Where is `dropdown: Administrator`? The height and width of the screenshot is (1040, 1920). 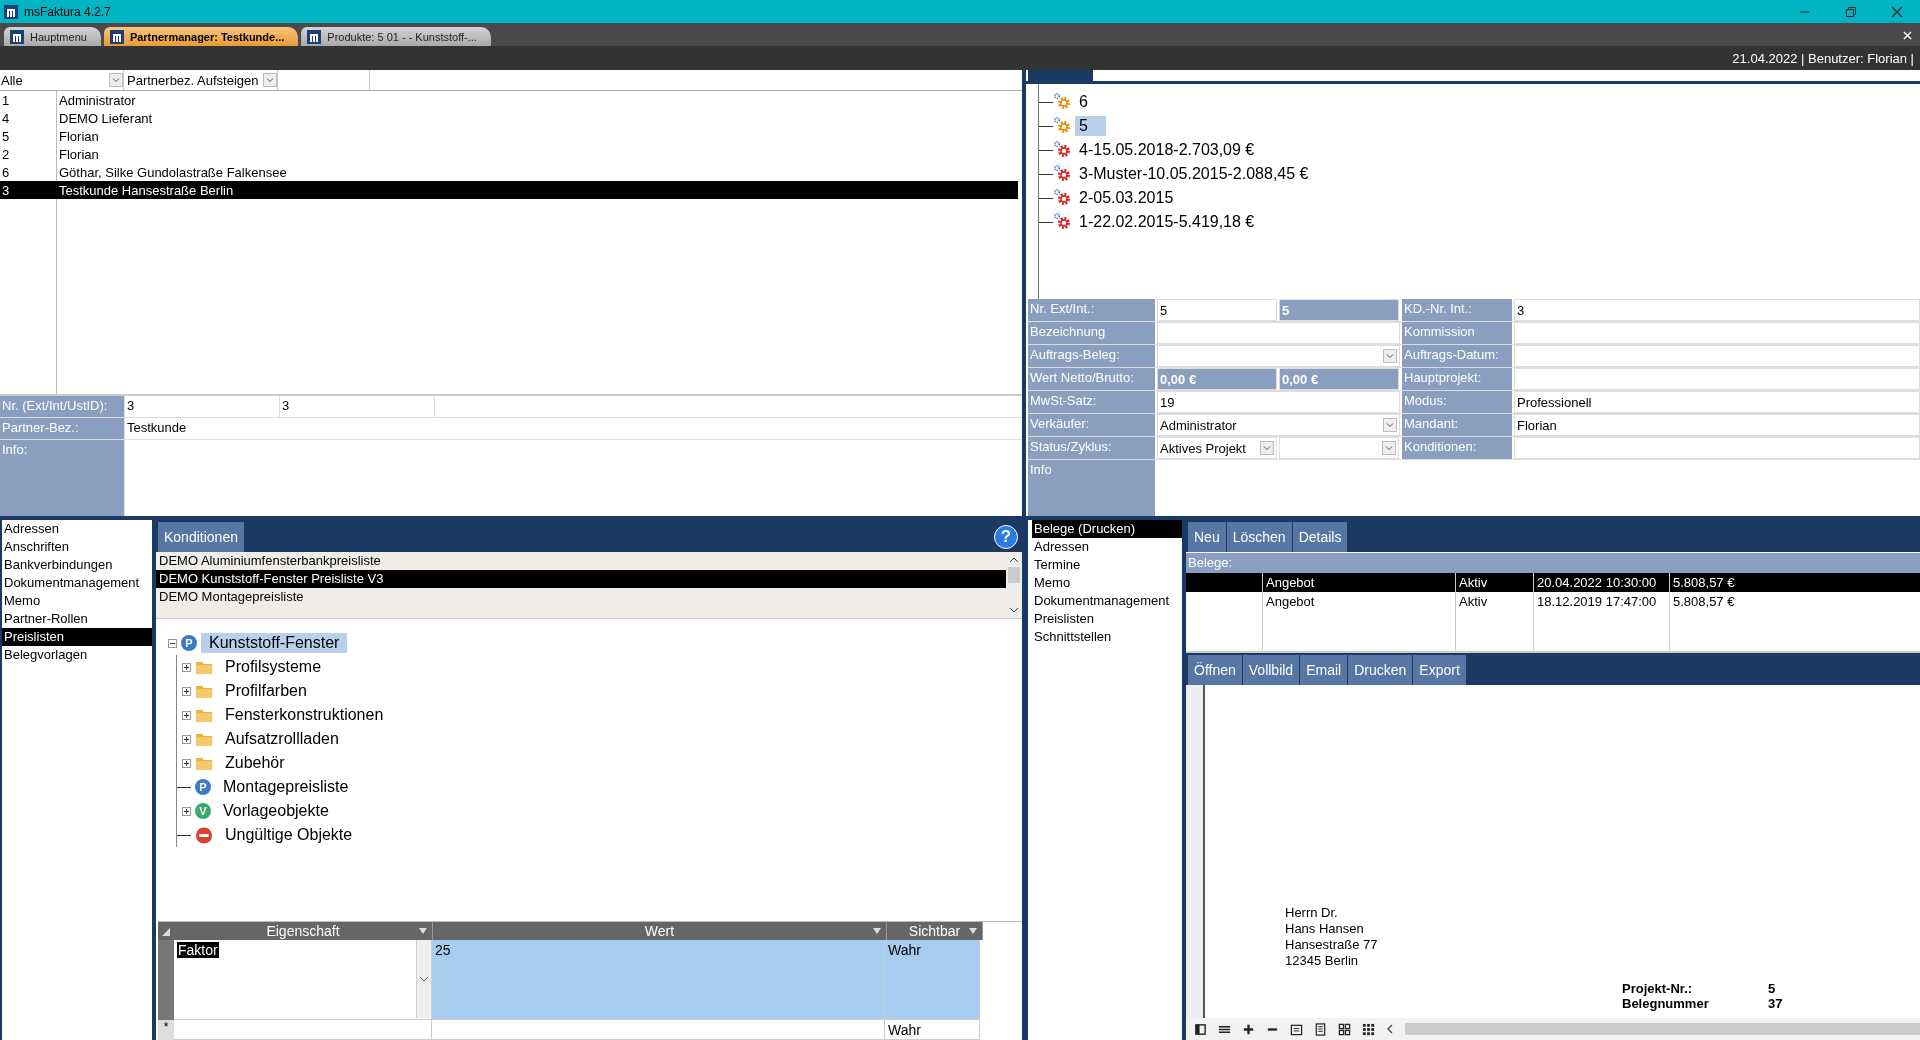 dropdown: Administrator is located at coordinates (1278, 425).